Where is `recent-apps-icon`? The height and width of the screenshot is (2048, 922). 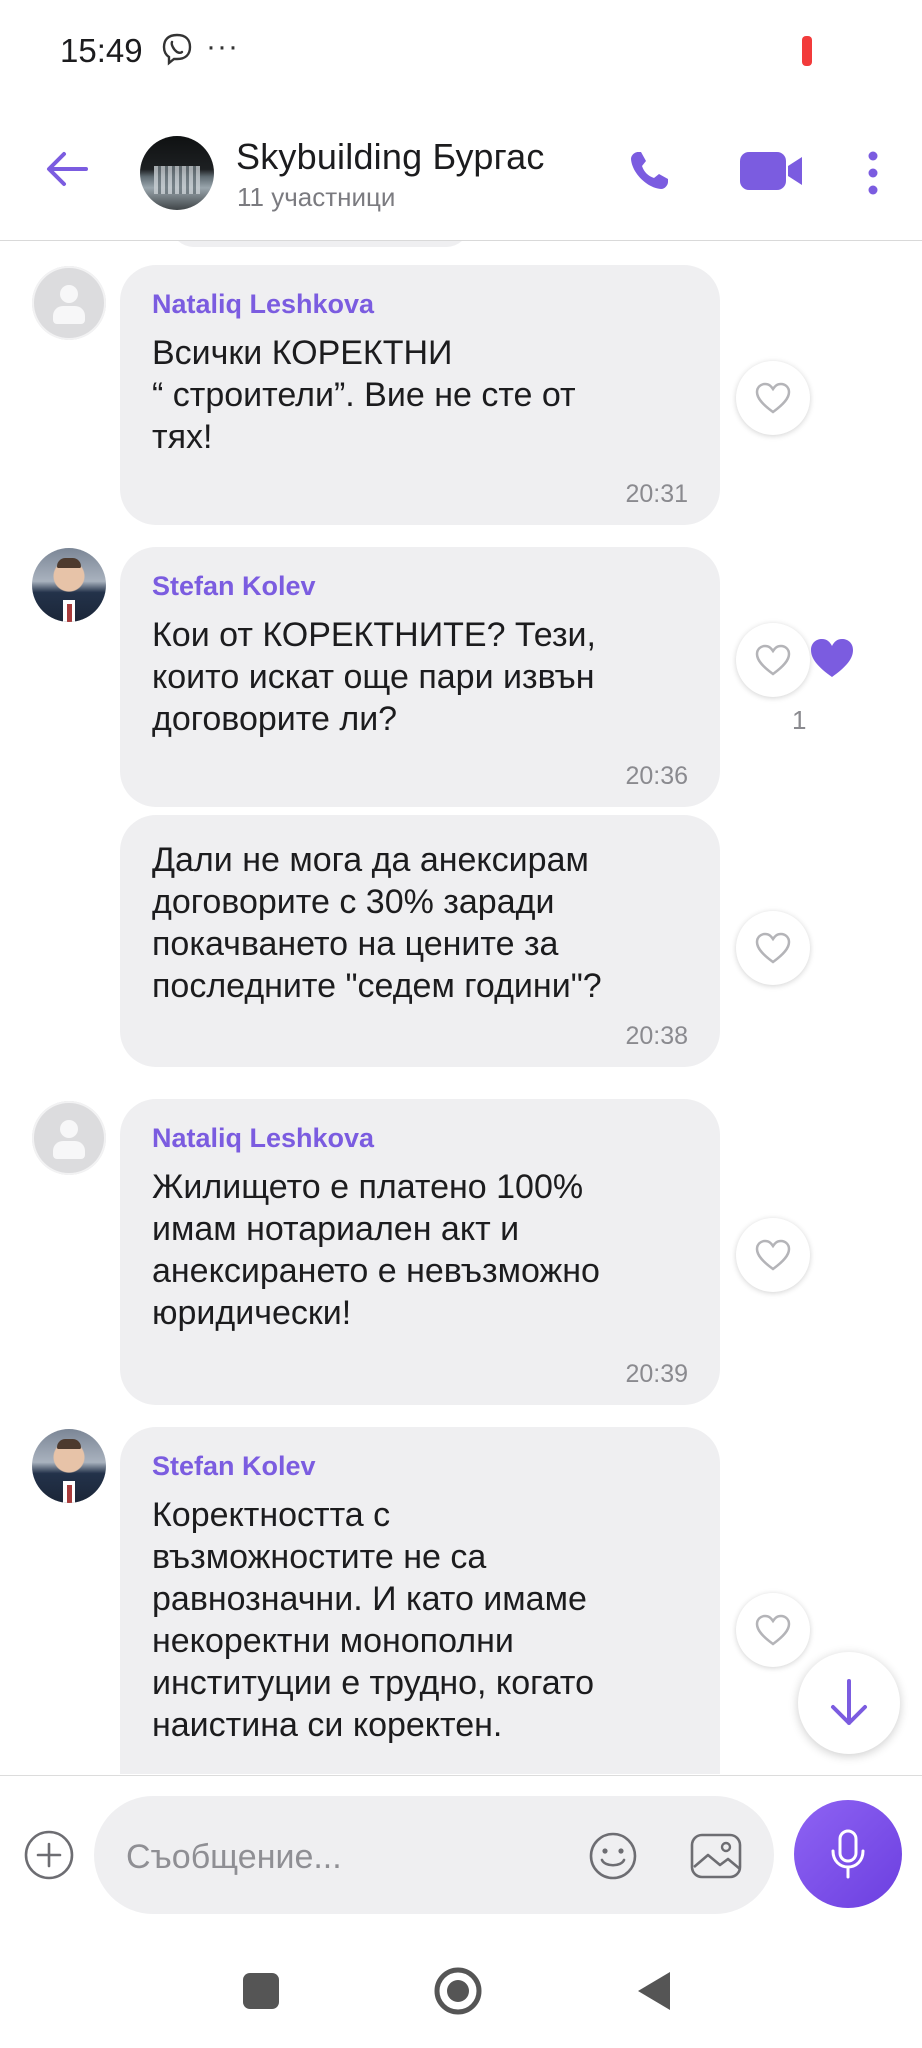
recent-apps-icon is located at coordinates (261, 1991).